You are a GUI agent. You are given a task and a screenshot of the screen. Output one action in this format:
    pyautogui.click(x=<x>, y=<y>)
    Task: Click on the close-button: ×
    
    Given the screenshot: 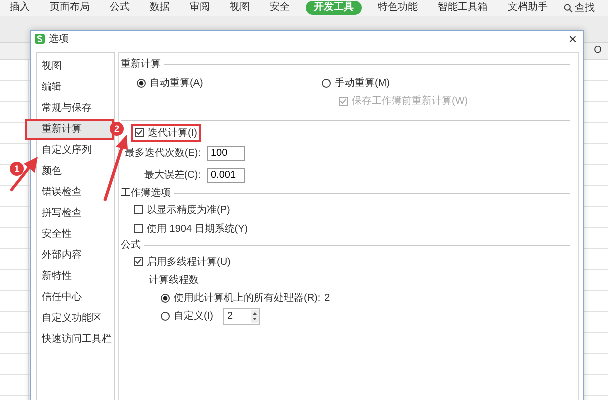 What is the action you would take?
    pyautogui.click(x=572, y=39)
    